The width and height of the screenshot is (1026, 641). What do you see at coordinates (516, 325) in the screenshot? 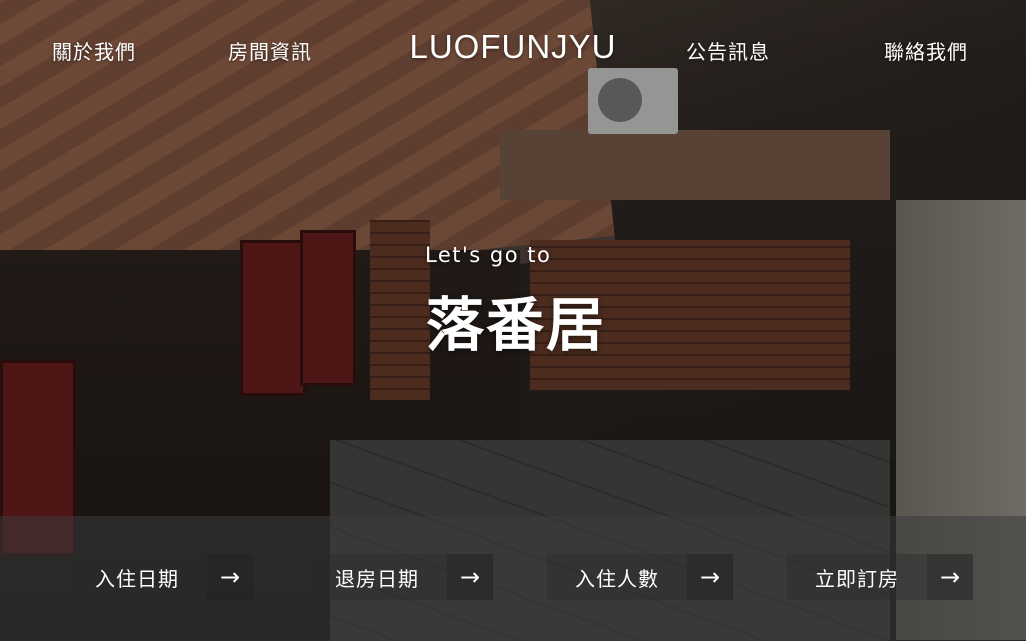
I see `hero-title: 落番居` at bounding box center [516, 325].